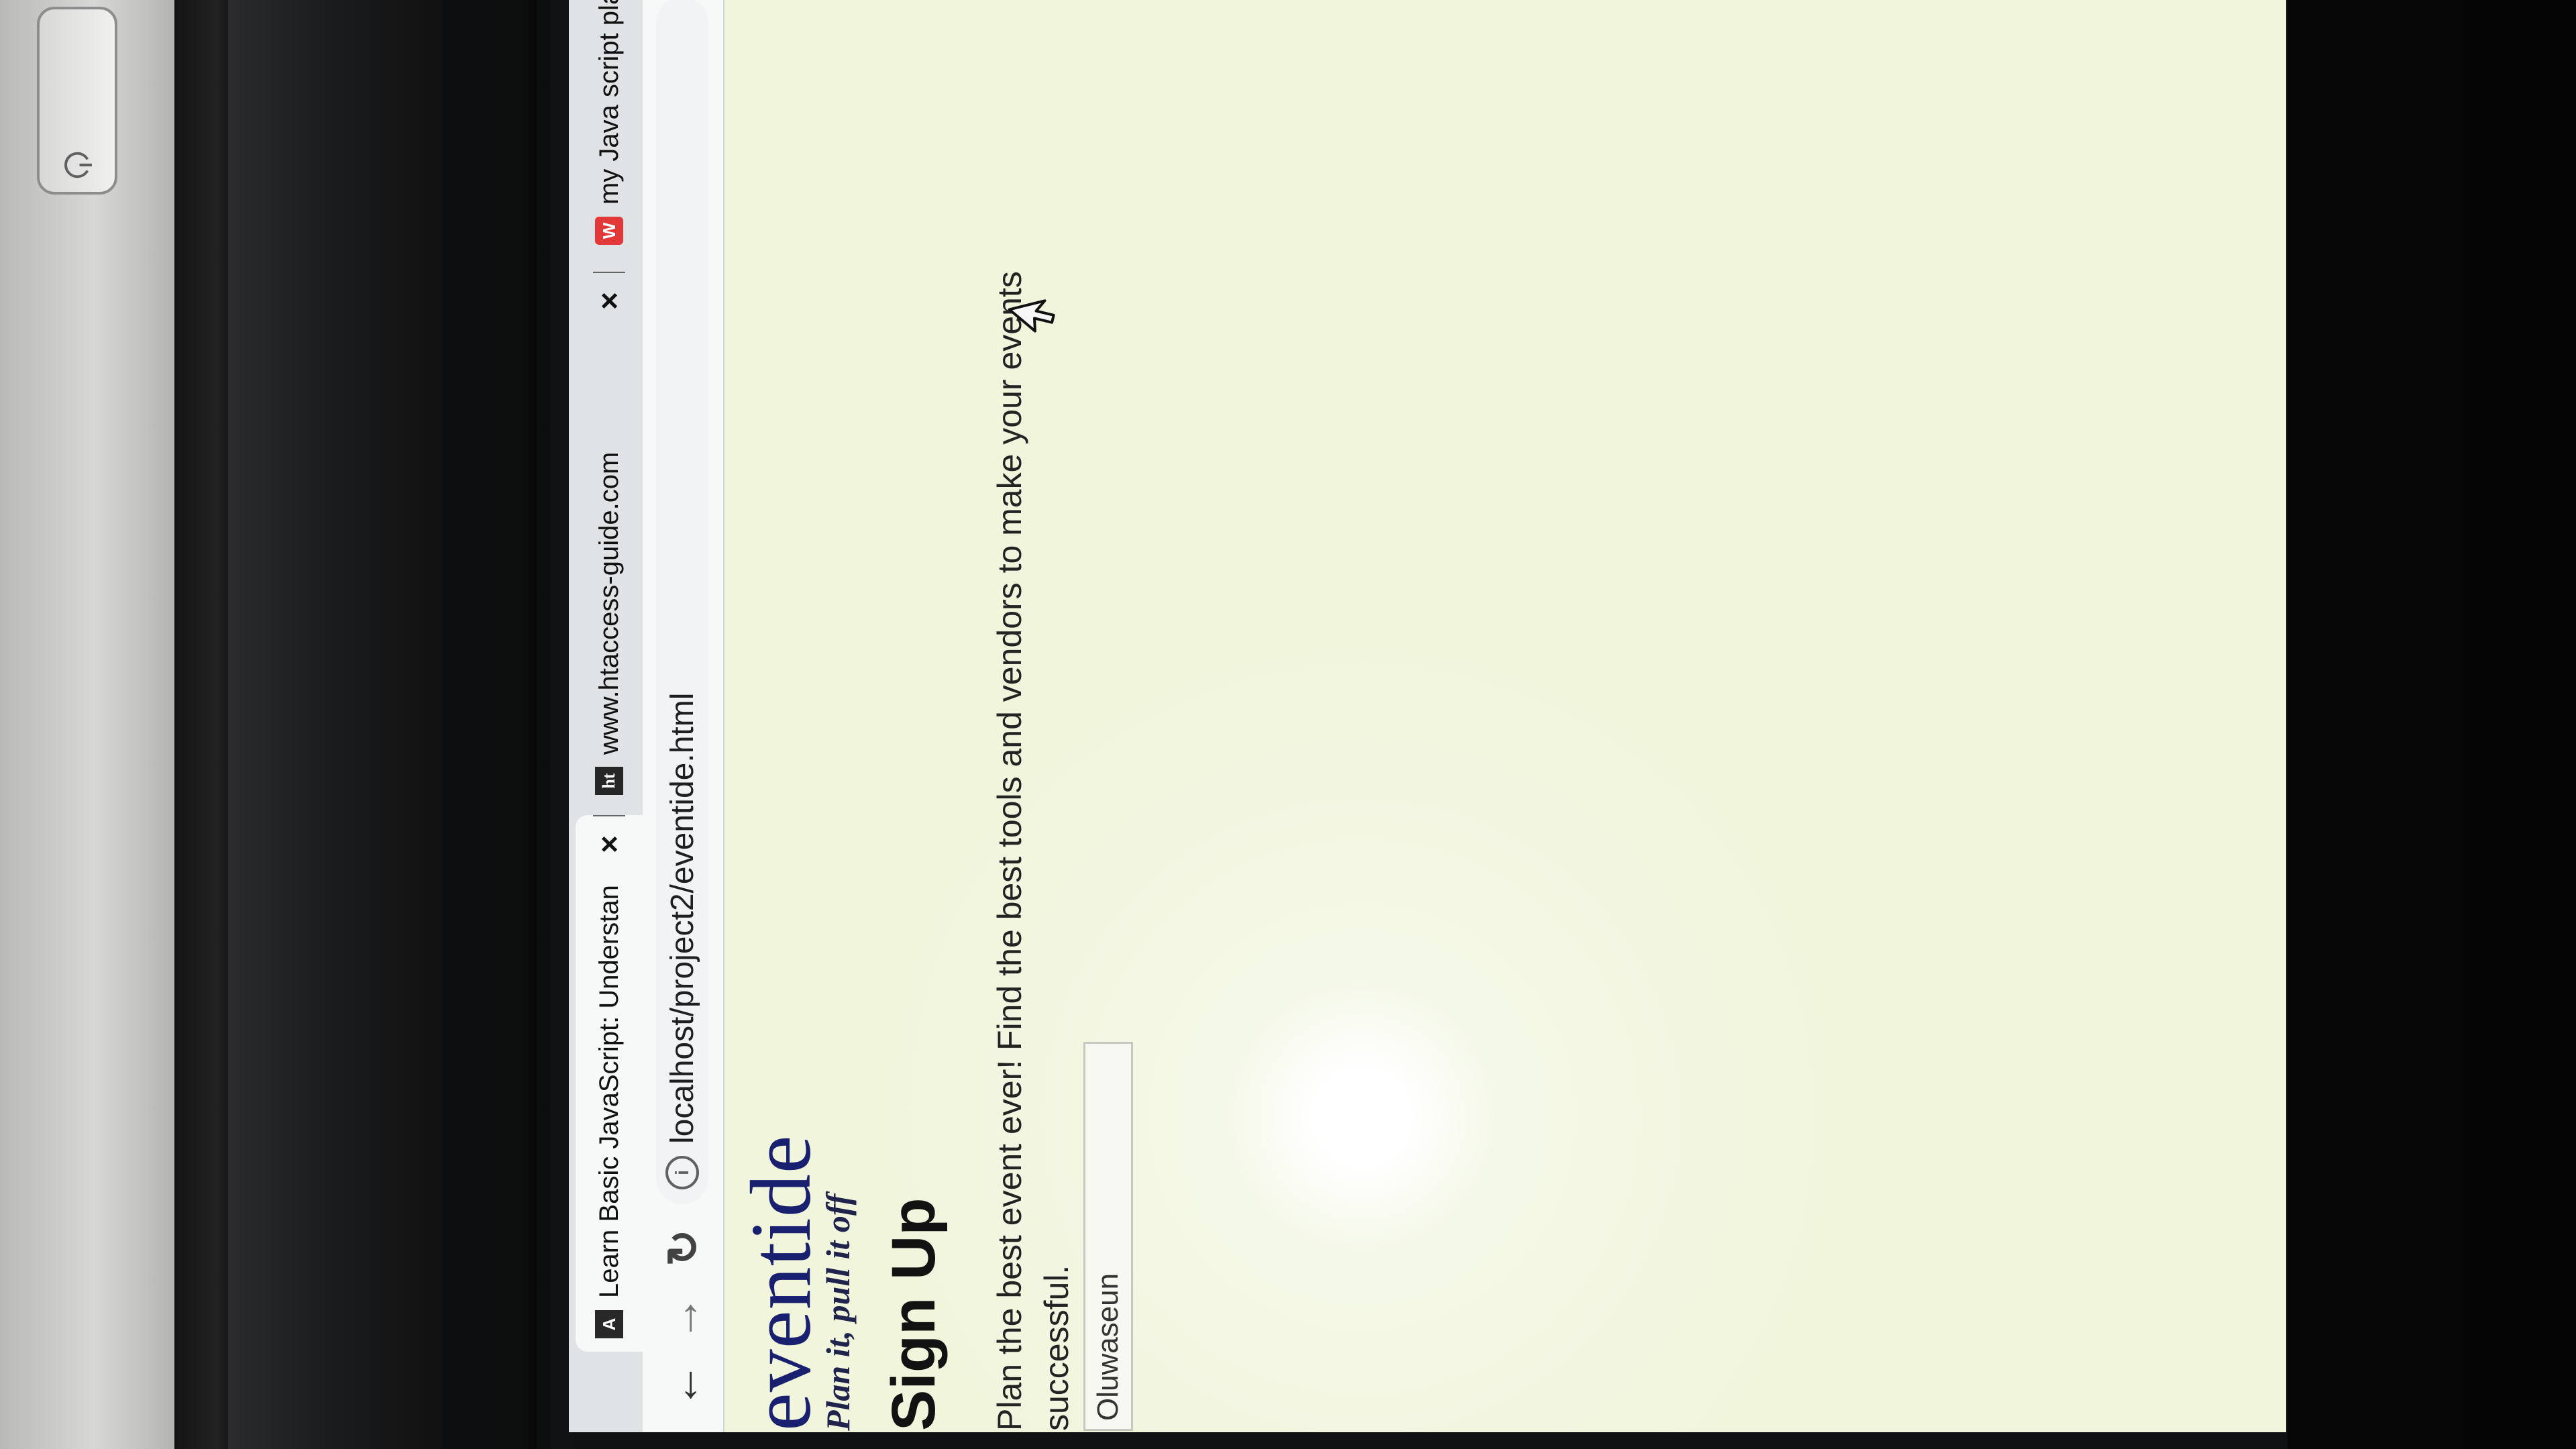 The height and width of the screenshot is (1449, 2576). What do you see at coordinates (838, 1312) in the screenshot?
I see `site-tagline: Plan it, pull it off` at bounding box center [838, 1312].